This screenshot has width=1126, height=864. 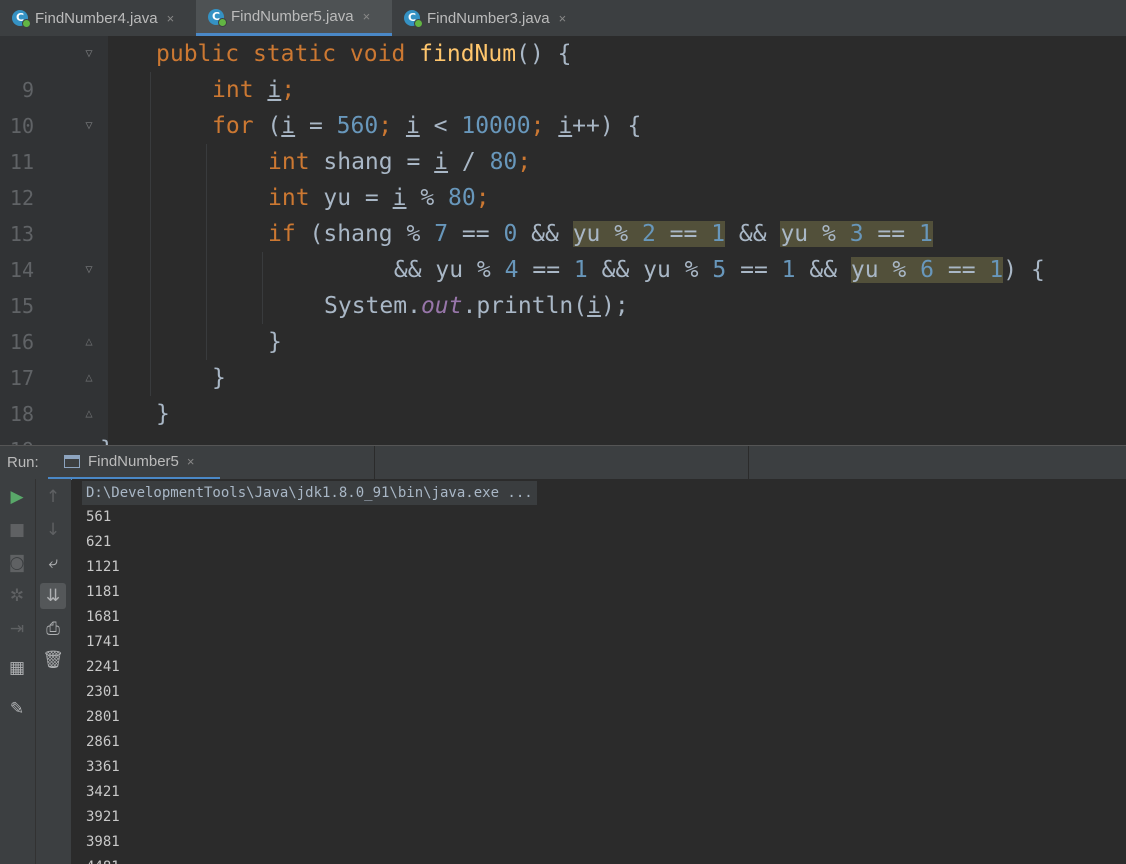 I want to click on tab-findnumber3: C FindNumber3.java ×, so click(x=490, y=18).